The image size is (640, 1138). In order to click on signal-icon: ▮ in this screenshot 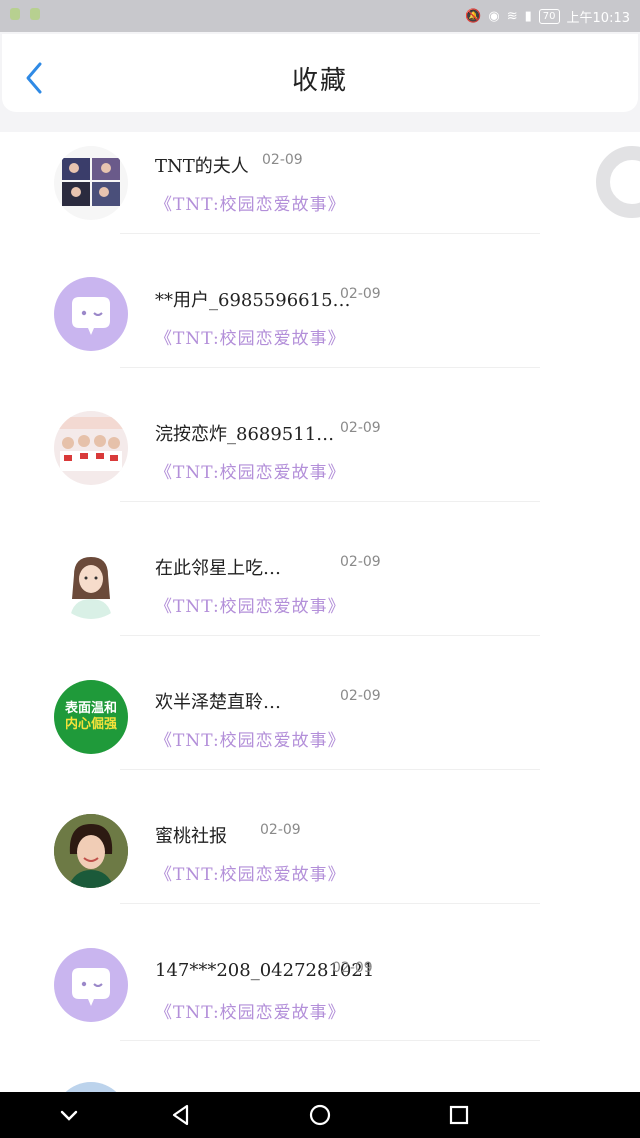, I will do `click(528, 16)`.